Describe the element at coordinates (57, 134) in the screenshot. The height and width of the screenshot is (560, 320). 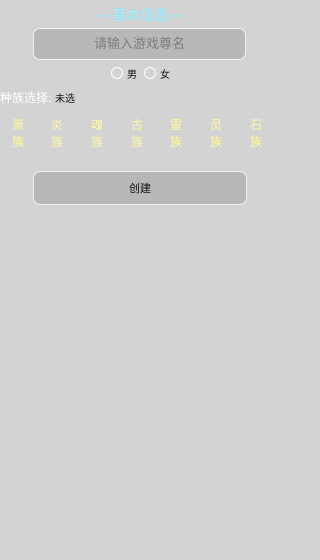
I see `race-option-yan: 炎 族` at that location.